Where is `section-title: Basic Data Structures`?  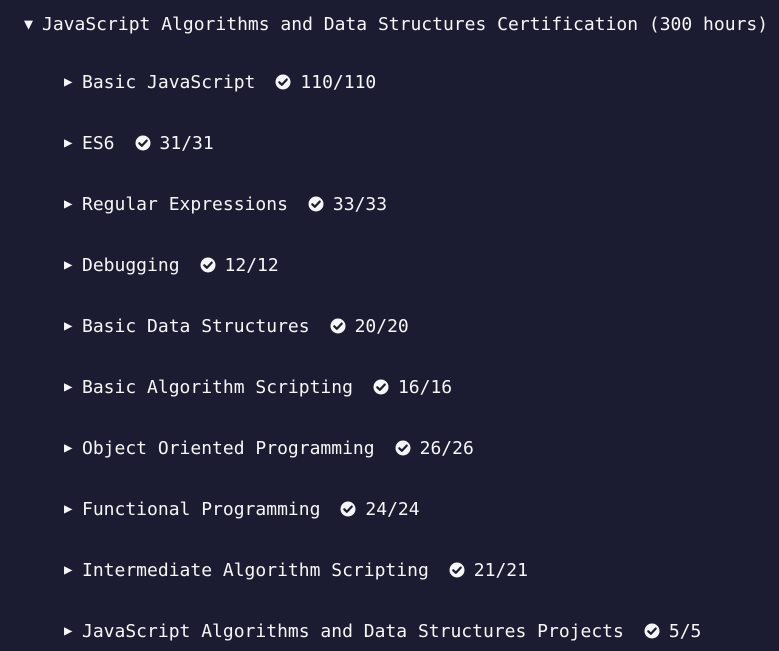 section-title: Basic Data Structures is located at coordinates (196, 326).